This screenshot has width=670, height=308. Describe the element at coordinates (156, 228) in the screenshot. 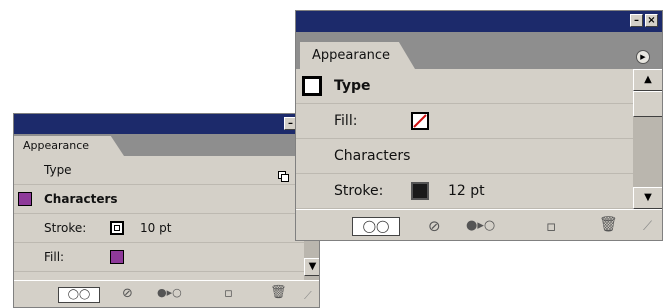

I see `stroke-weight: 10 pt` at that location.